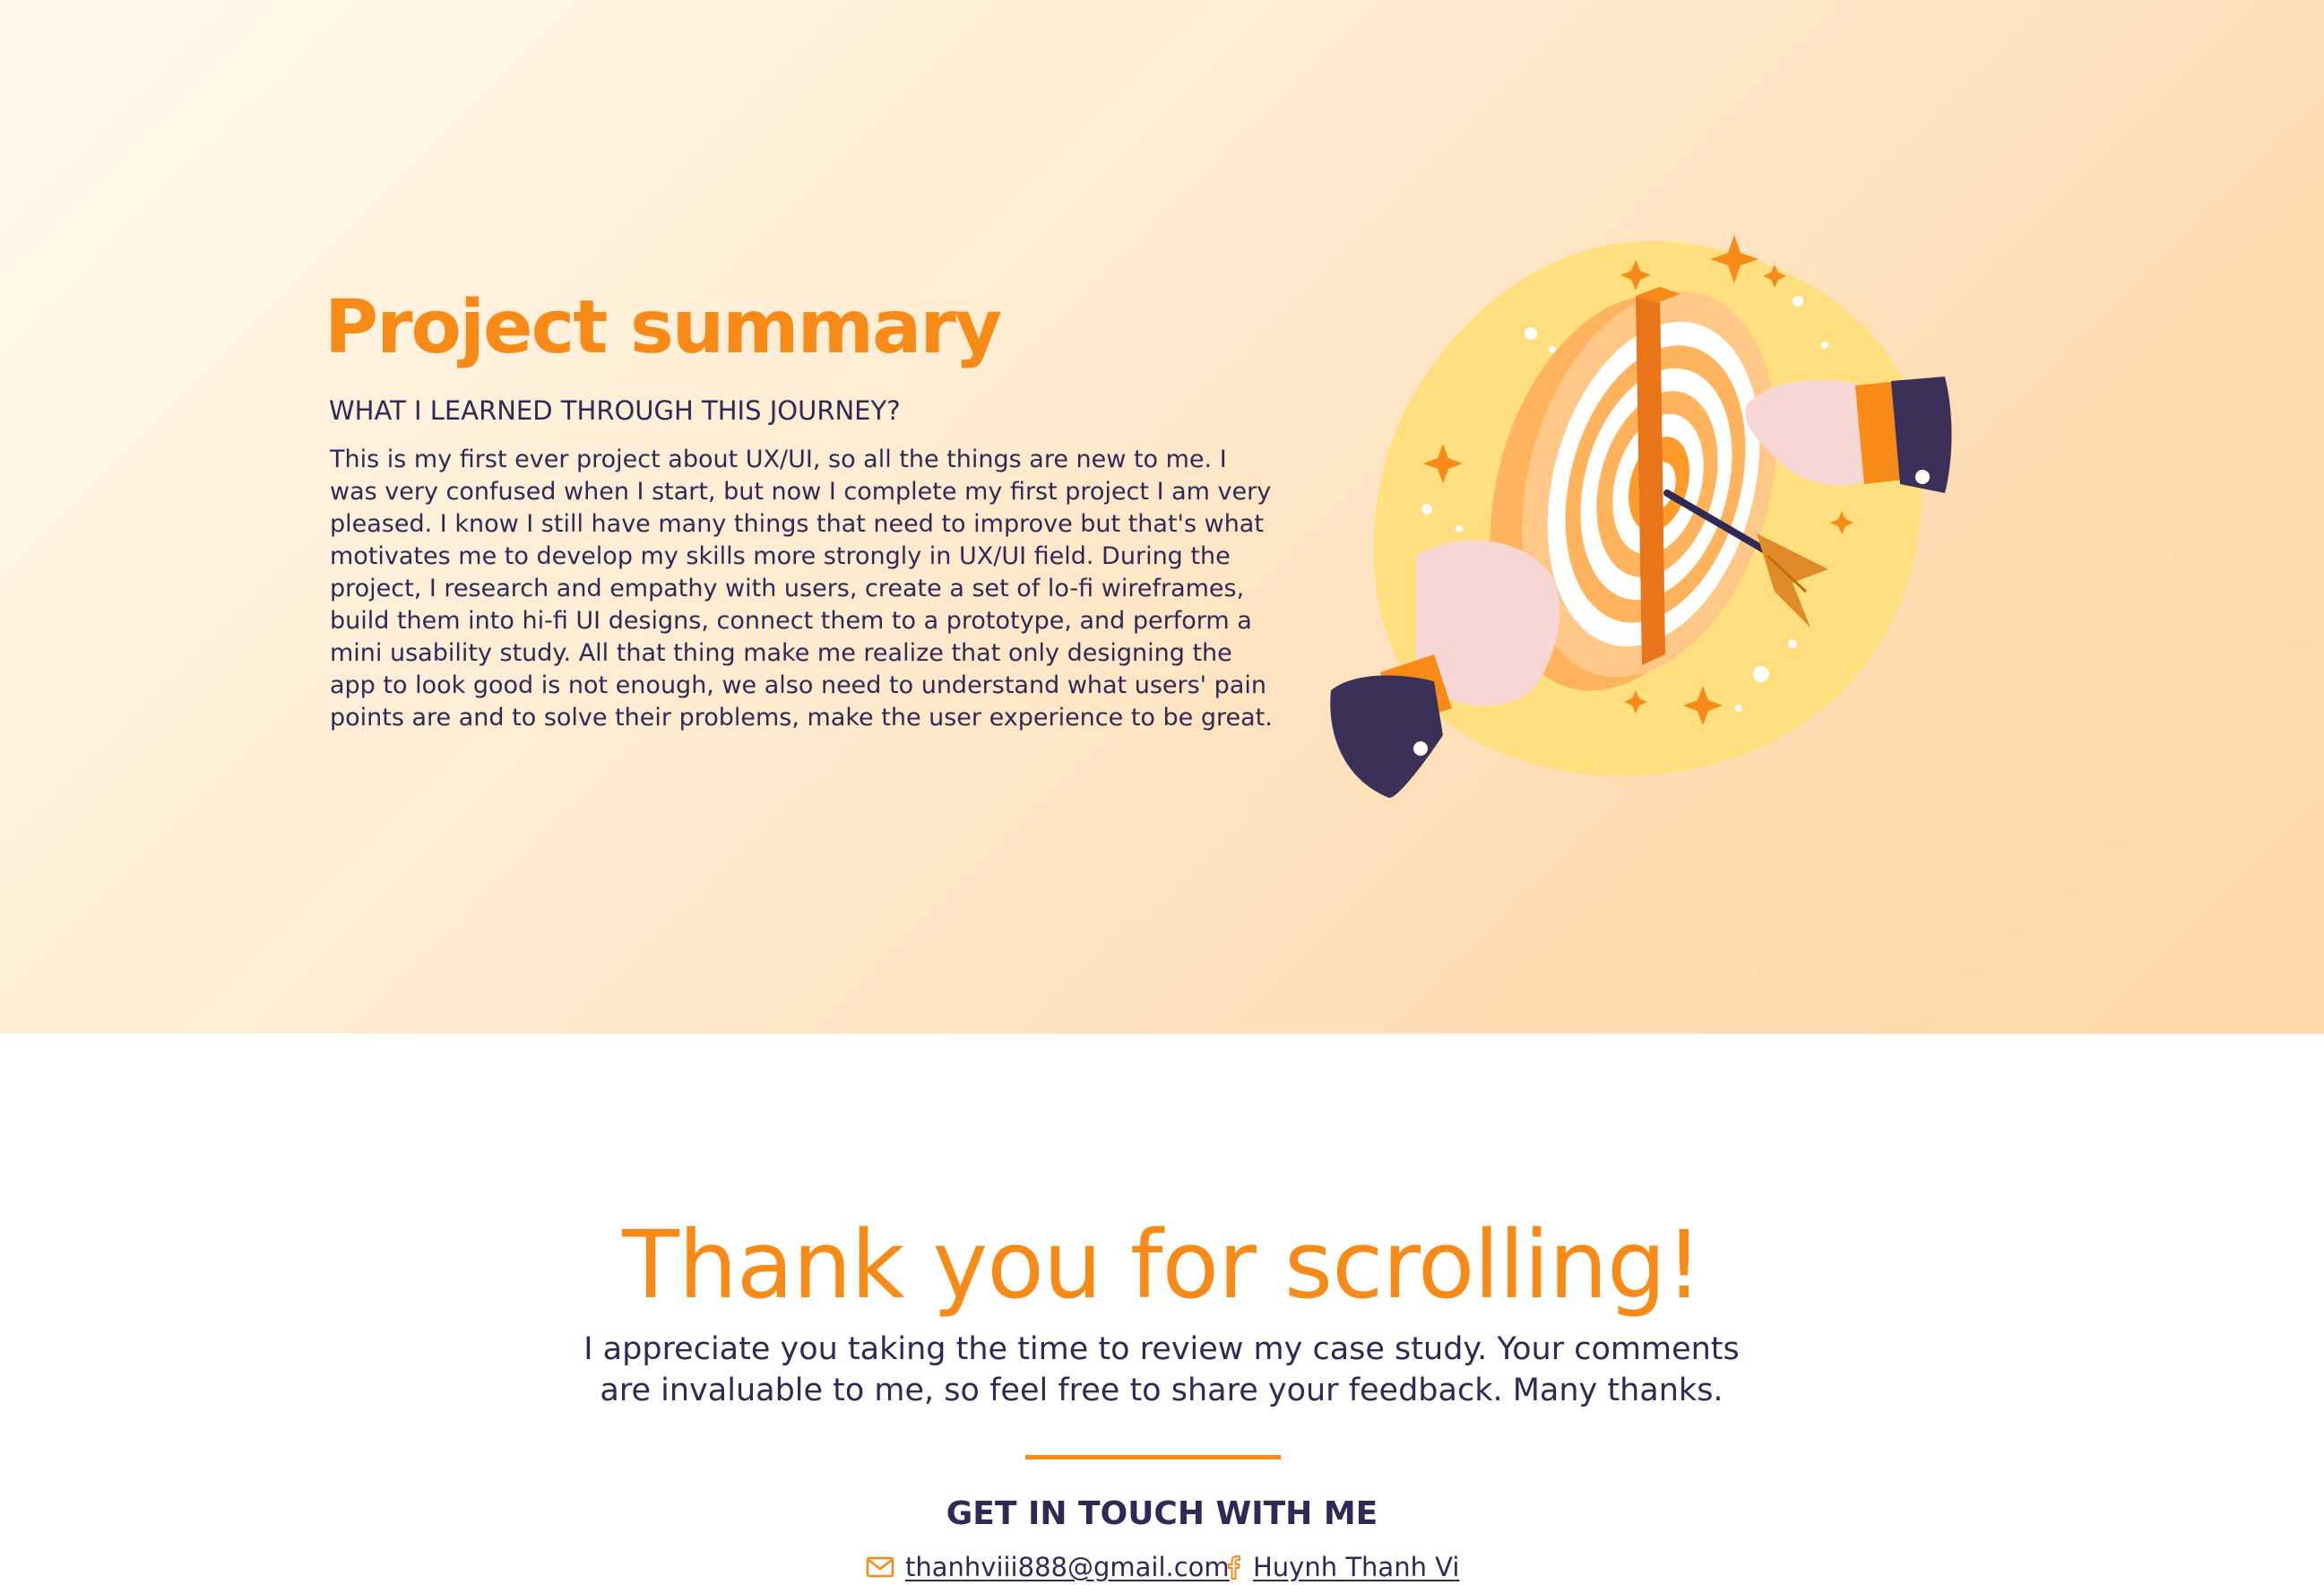 The image size is (2324, 1585). What do you see at coordinates (1162, 1514) in the screenshot?
I see `contact-heading: GET IN TOUCH WITH ME` at bounding box center [1162, 1514].